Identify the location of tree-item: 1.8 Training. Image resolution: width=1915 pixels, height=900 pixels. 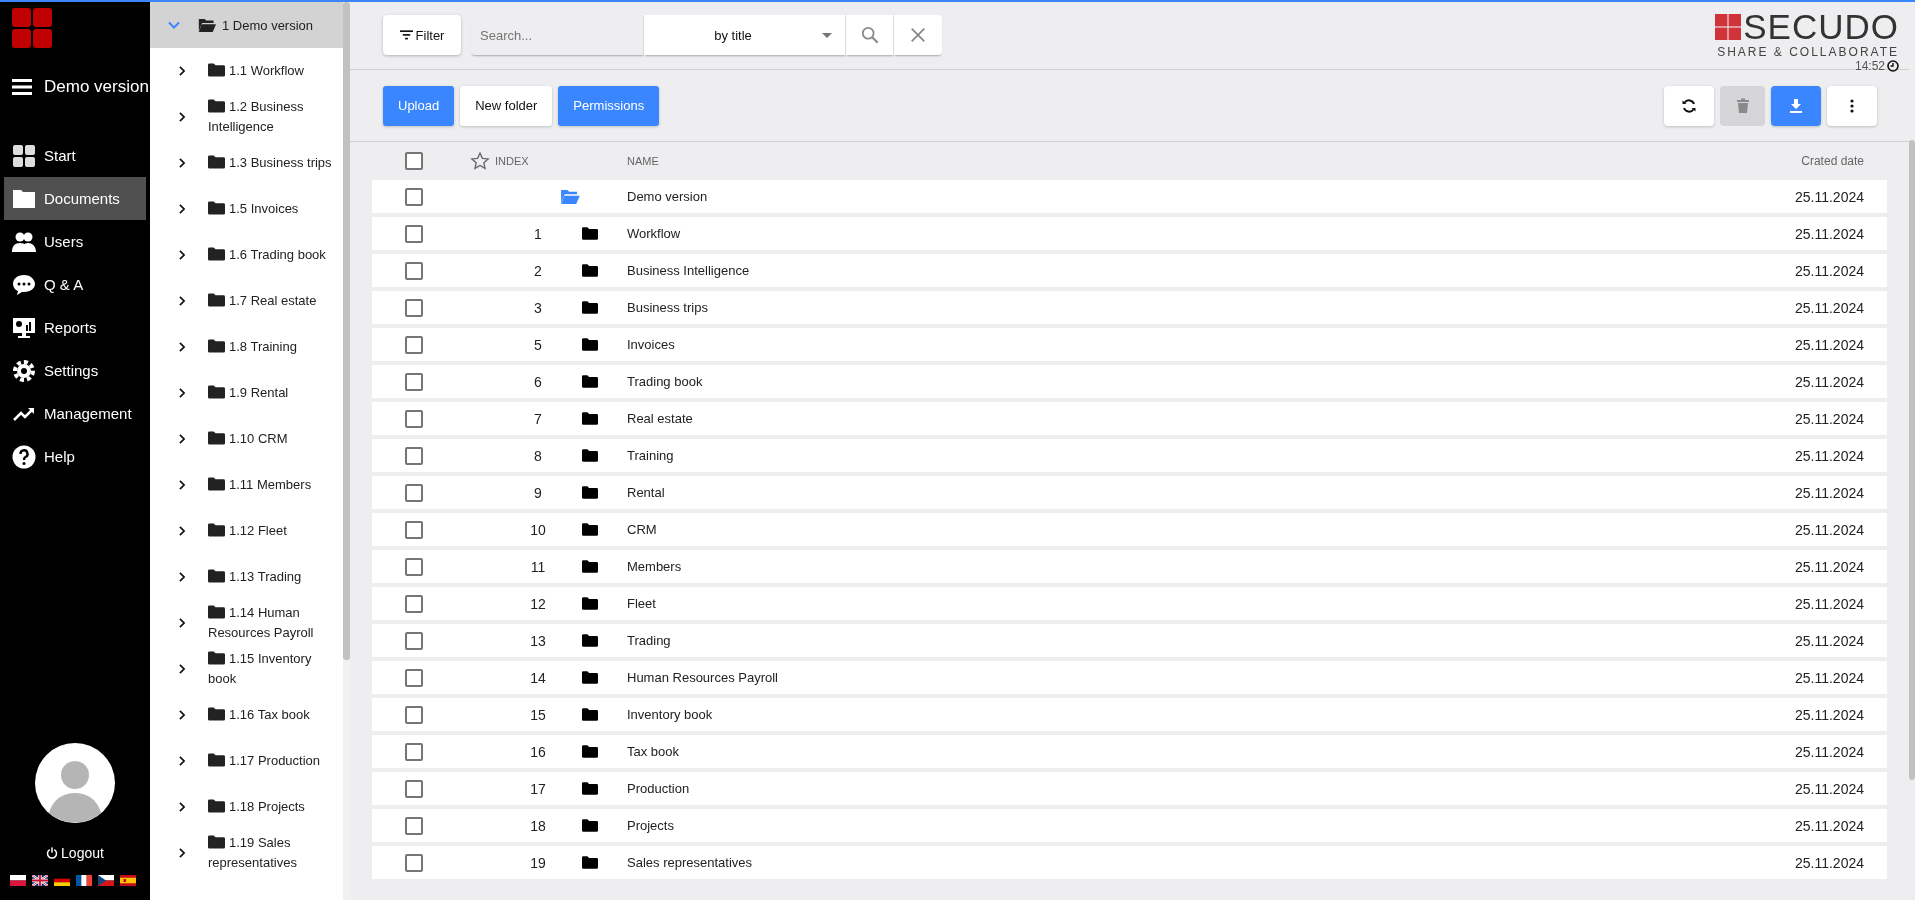
(246, 347).